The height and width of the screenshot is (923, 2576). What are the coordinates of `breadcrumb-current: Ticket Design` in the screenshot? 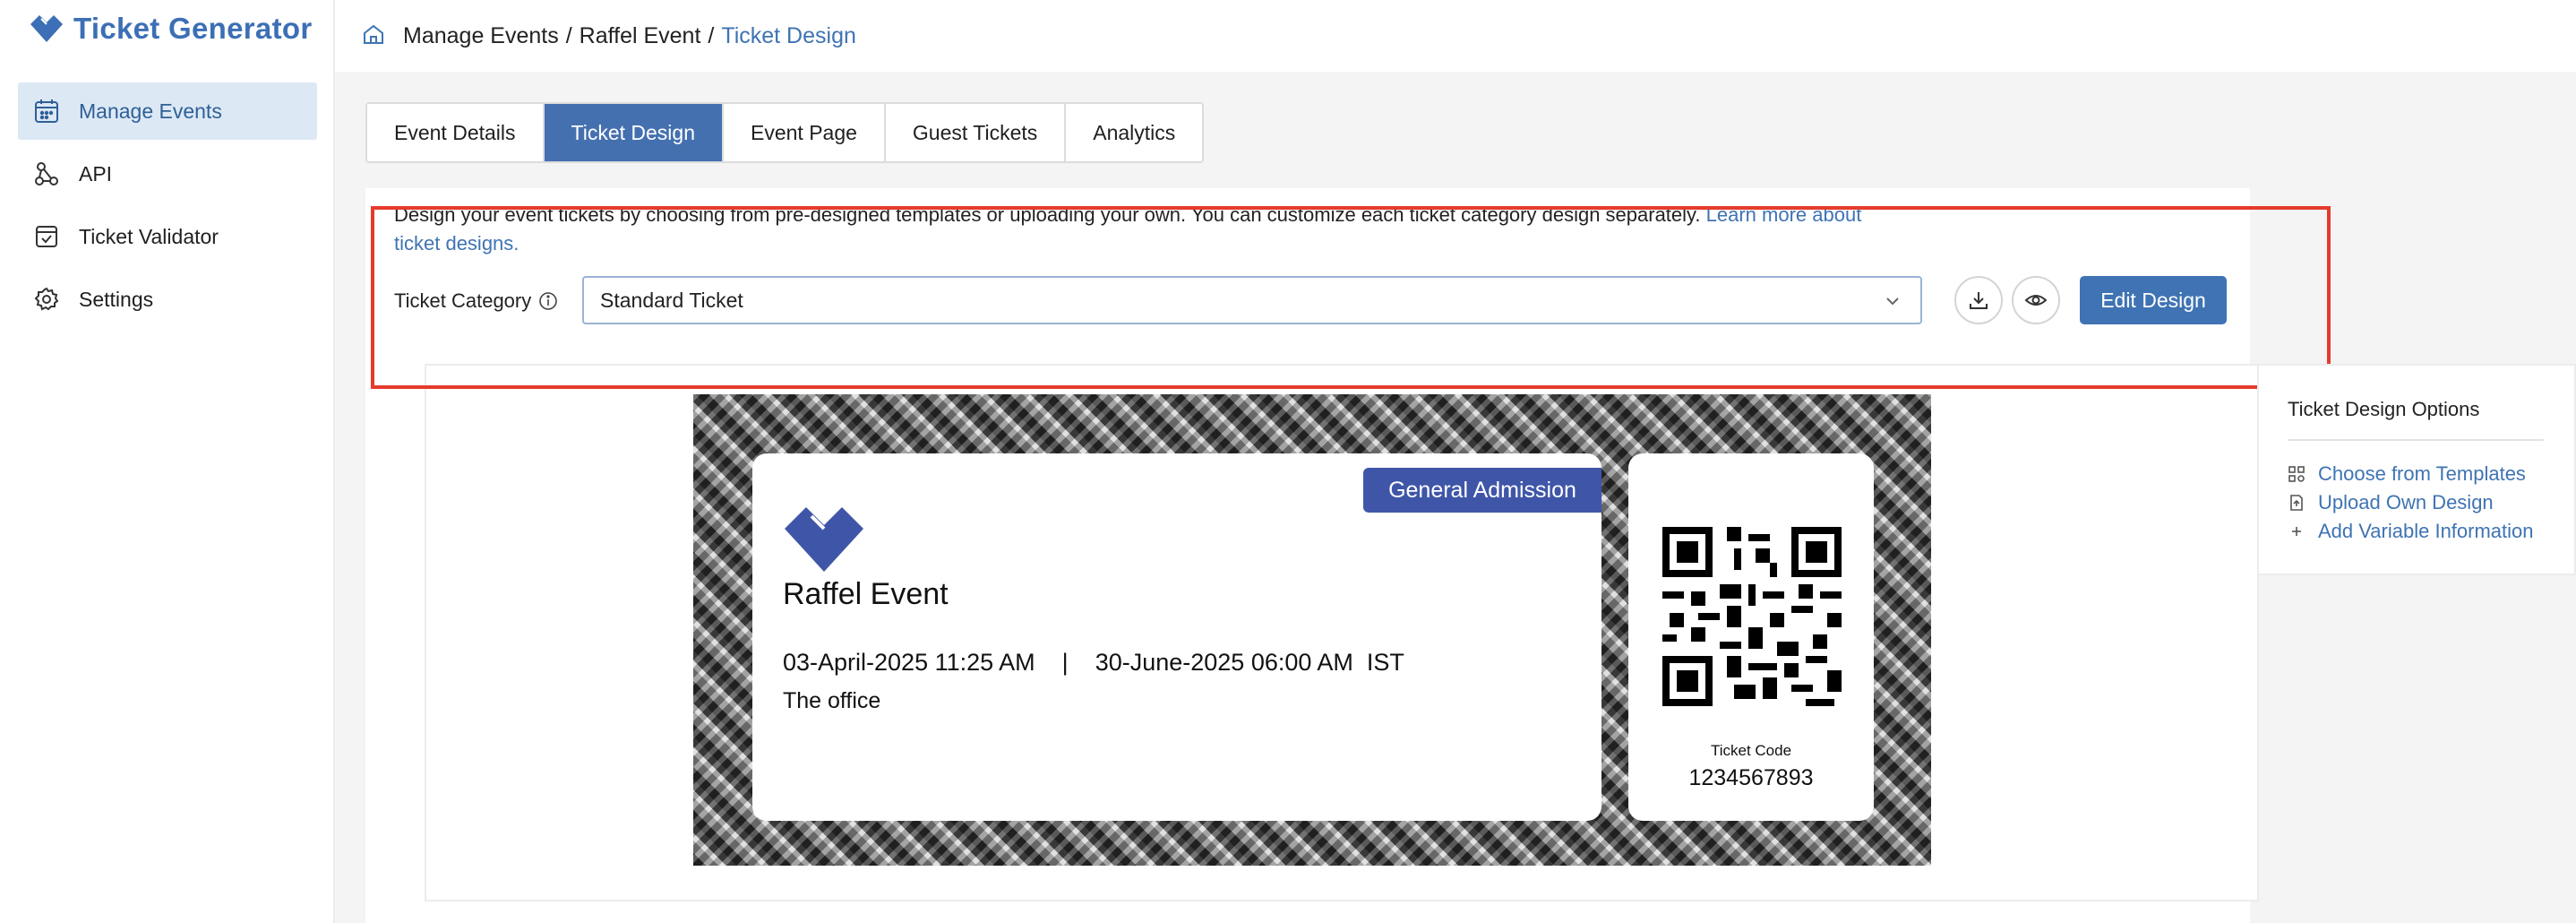 It's located at (788, 35).